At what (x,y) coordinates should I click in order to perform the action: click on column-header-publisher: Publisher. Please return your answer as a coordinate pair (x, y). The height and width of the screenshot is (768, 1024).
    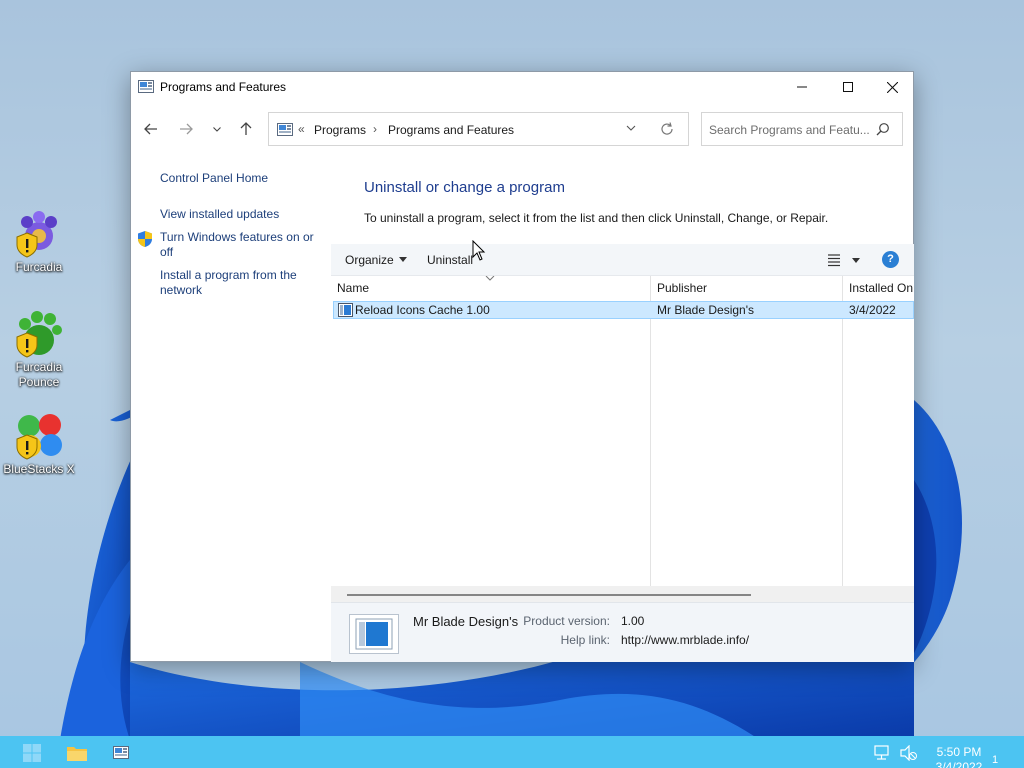
    Looking at the image, I should click on (746, 288).